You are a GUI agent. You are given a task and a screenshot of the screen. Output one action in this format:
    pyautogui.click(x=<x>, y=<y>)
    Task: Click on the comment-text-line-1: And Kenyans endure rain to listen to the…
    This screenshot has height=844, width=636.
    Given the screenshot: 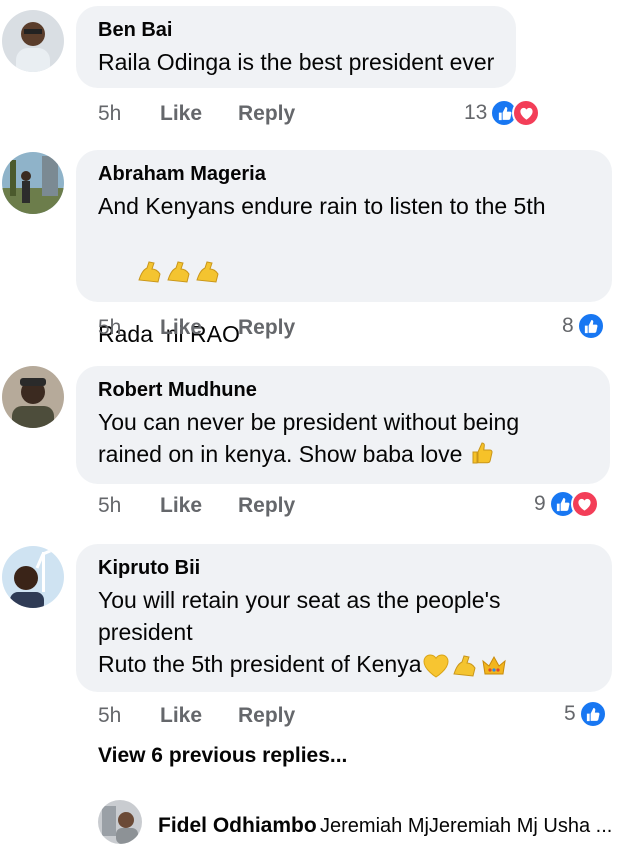 What is the action you would take?
    pyautogui.click(x=322, y=206)
    